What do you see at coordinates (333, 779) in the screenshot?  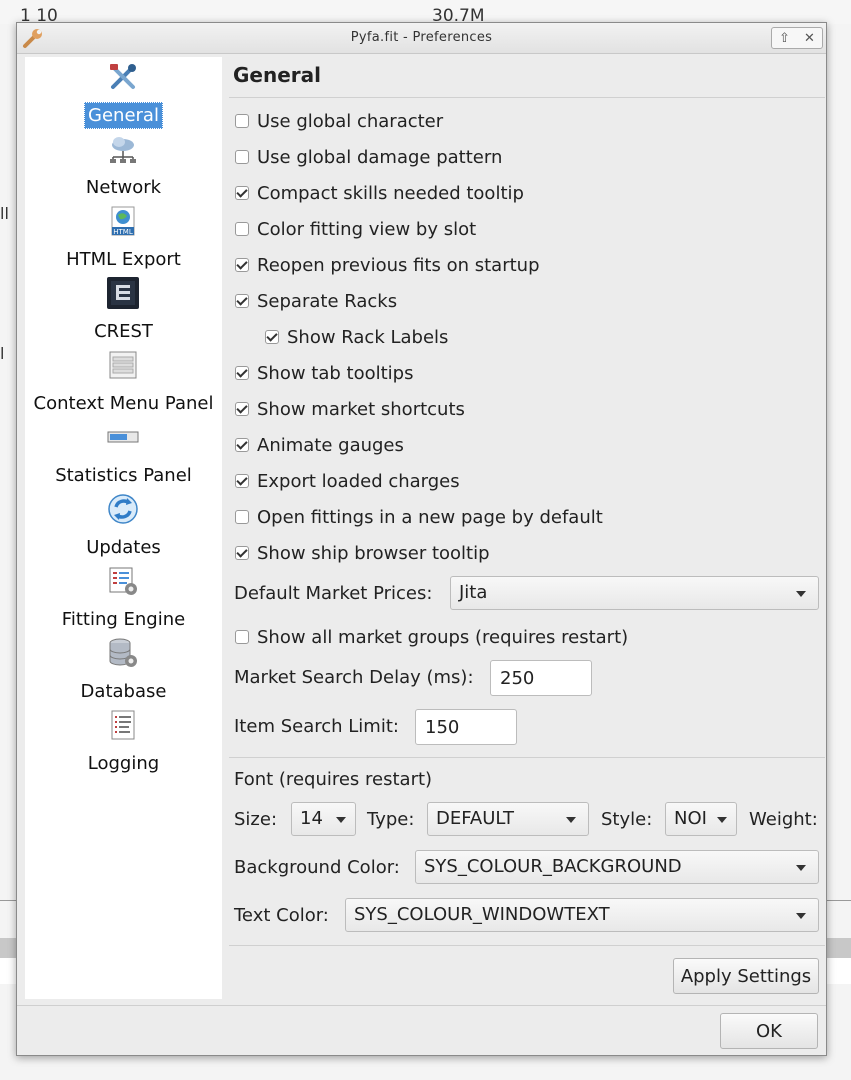 I see `font-section-label: Font (requires restart)` at bounding box center [333, 779].